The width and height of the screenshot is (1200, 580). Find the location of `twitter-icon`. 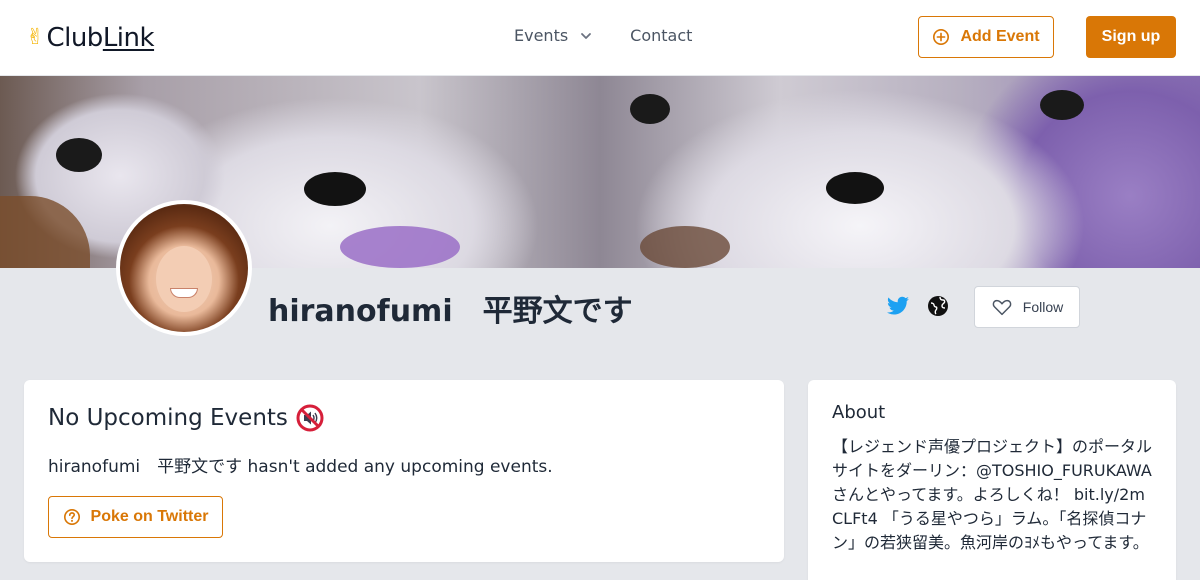

twitter-icon is located at coordinates (898, 306).